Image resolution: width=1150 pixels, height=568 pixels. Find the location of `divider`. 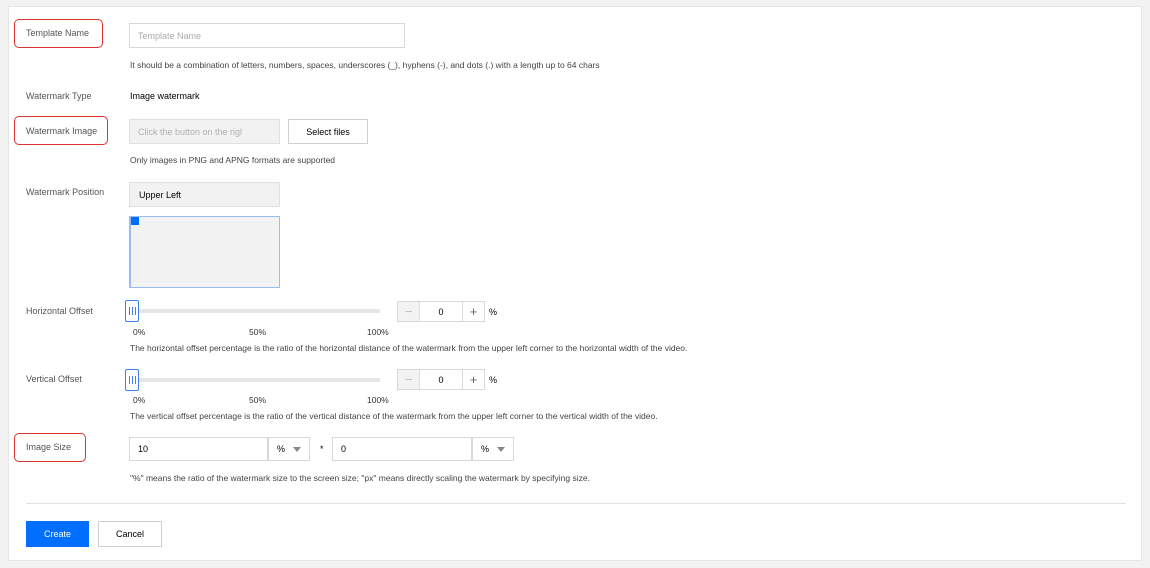

divider is located at coordinates (576, 503).